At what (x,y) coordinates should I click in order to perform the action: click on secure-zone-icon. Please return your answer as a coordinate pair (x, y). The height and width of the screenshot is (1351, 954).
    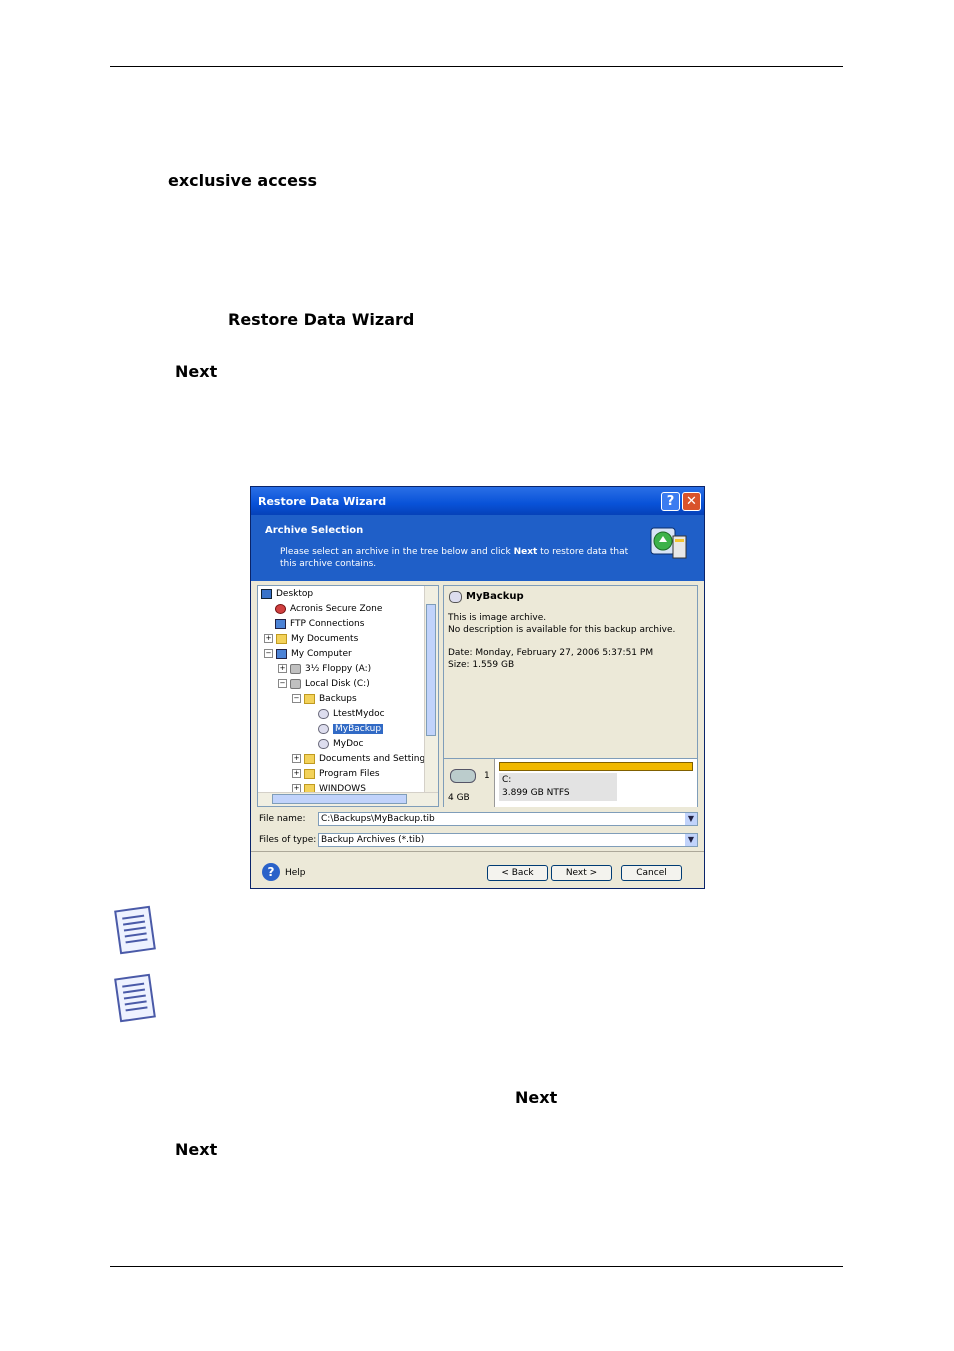
    Looking at the image, I should click on (280, 608).